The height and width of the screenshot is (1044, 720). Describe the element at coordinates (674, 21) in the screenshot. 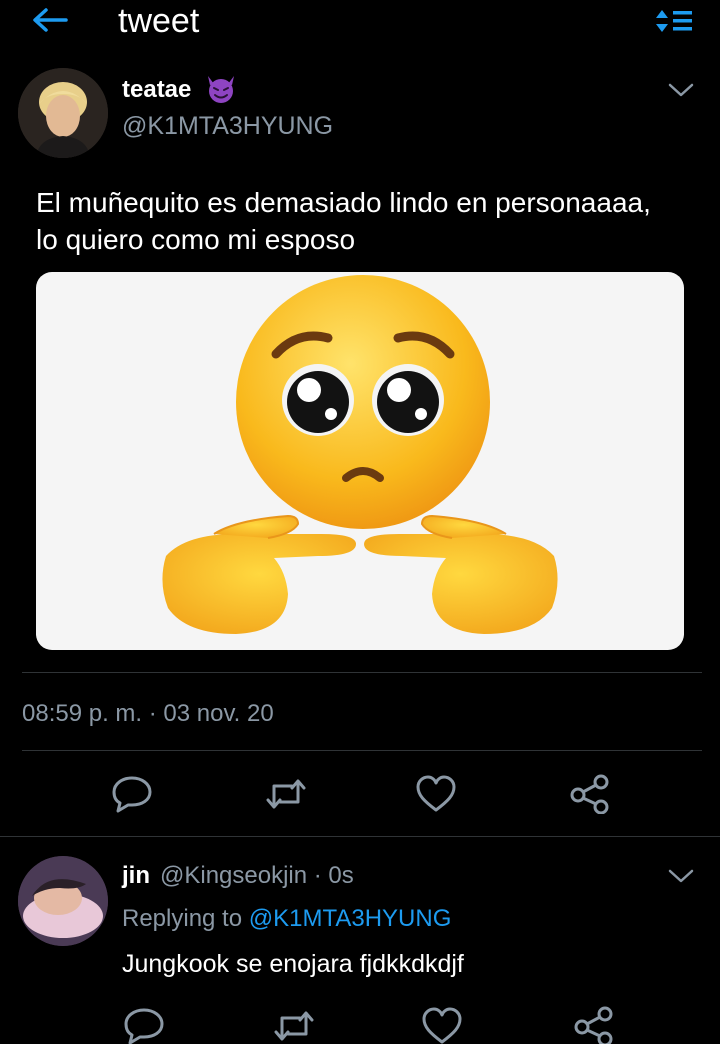

I see `sort-icon` at that location.